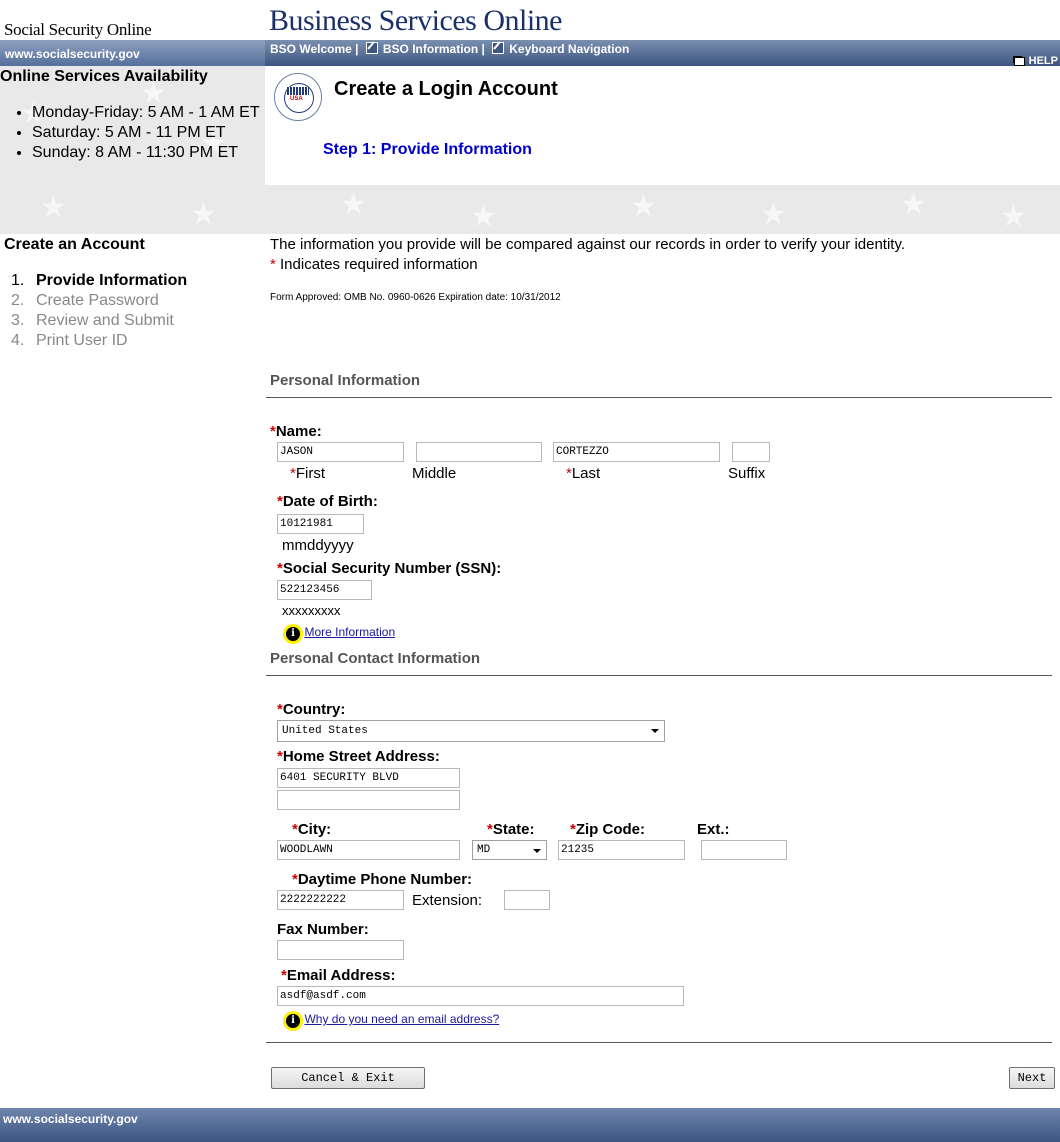 Image resolution: width=1060 pixels, height=1142 pixels. Describe the element at coordinates (70, 1119) in the screenshot. I see `footer-url: www.socialsecurity.gov` at that location.